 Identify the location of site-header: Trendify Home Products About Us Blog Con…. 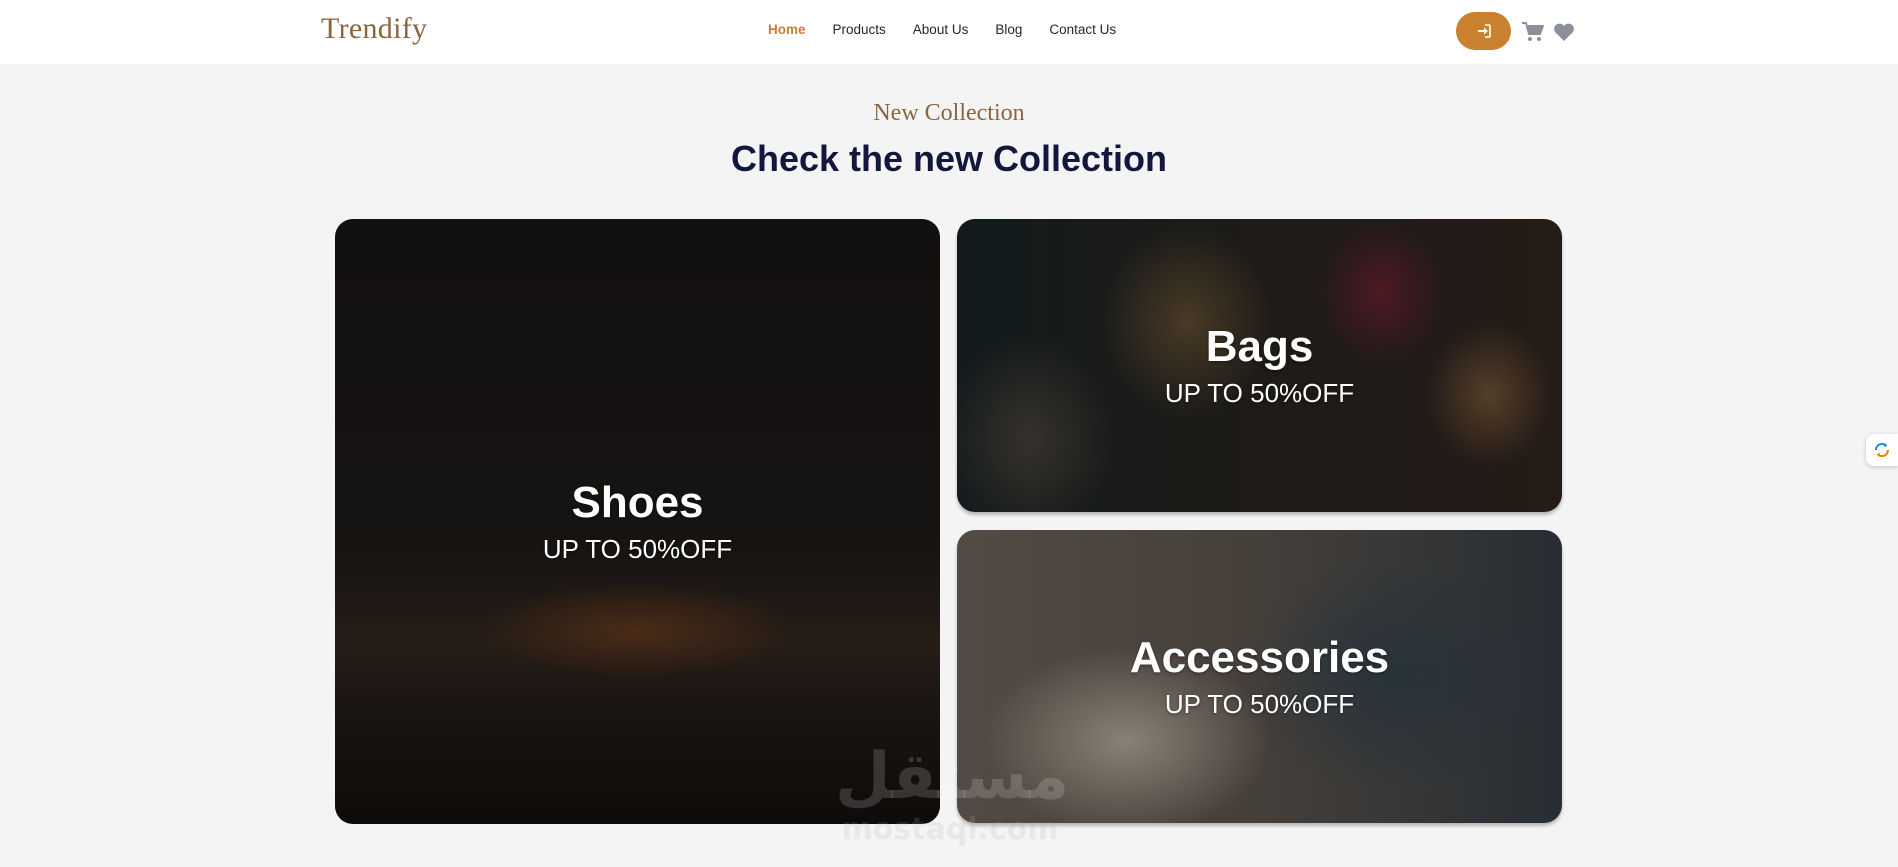
(949, 32).